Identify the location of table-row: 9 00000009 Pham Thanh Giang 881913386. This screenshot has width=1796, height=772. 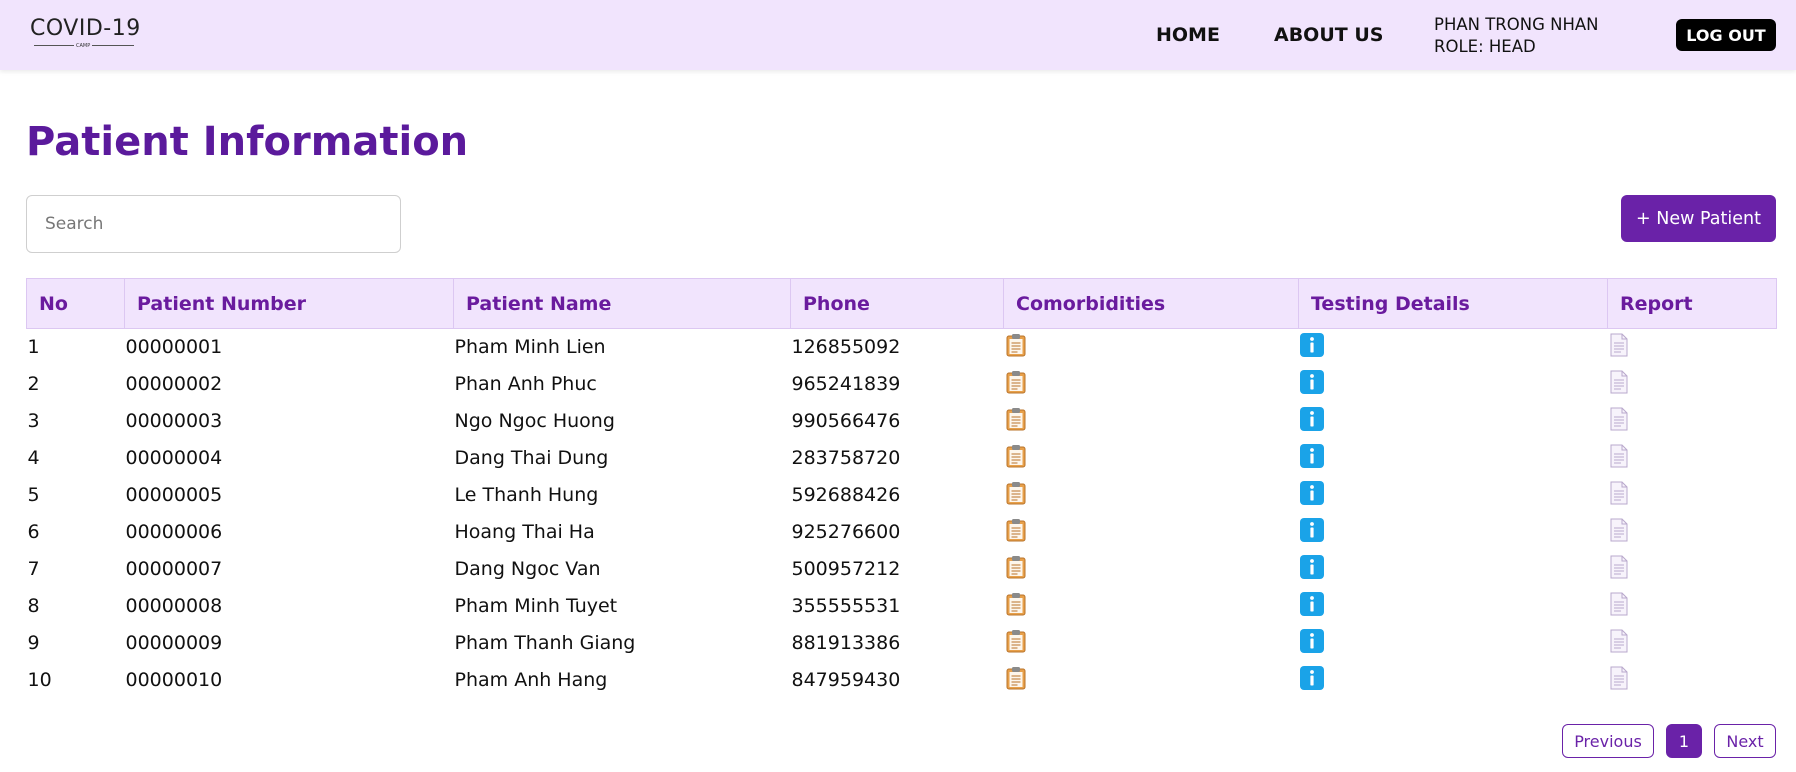
(902, 643).